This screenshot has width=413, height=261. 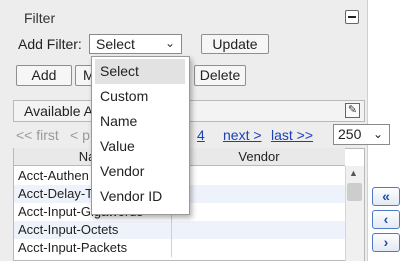 What do you see at coordinates (140, 121) in the screenshot?
I see `dropdown-option-name: Name` at bounding box center [140, 121].